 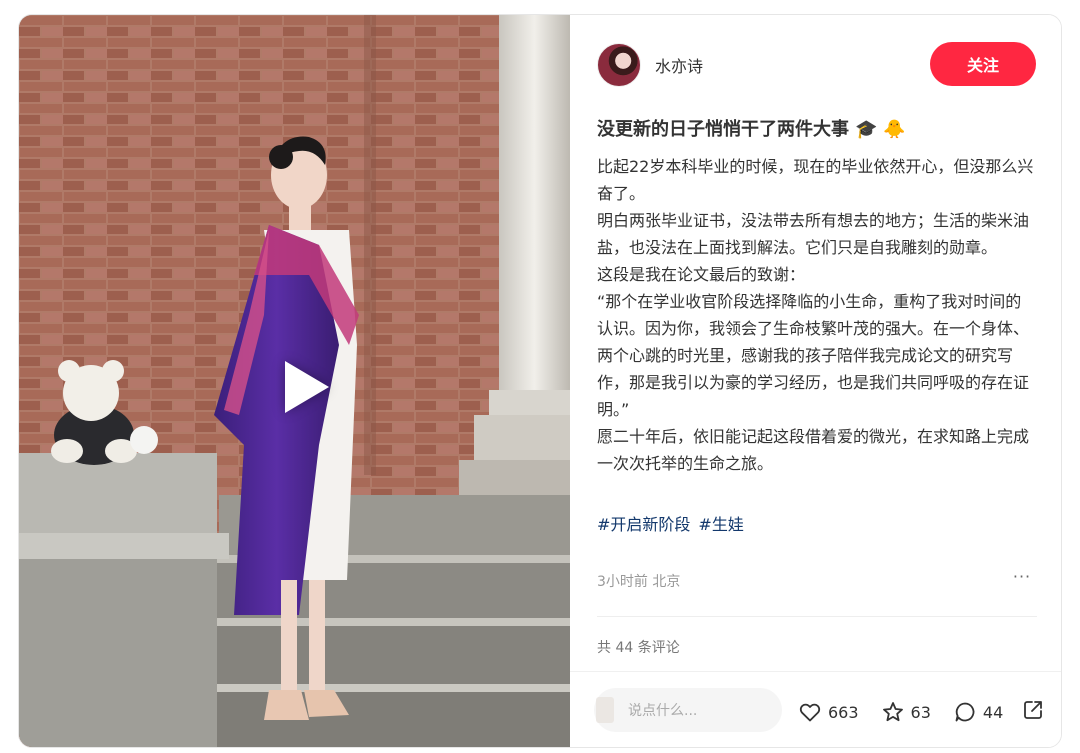 I want to click on collect-count: 63, so click(x=920, y=712).